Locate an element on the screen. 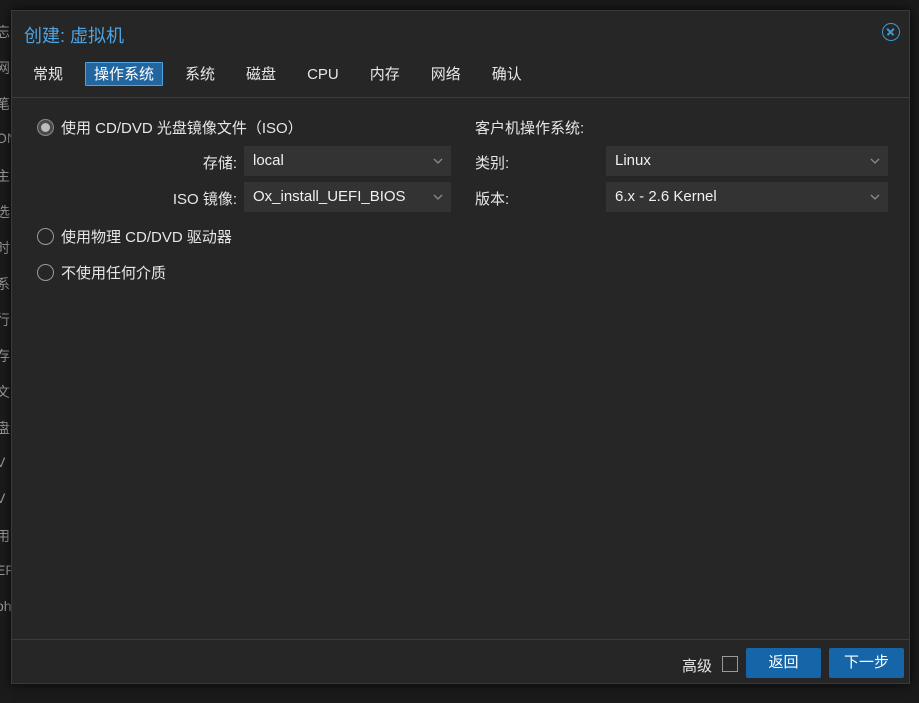  tab-cpu: CPU is located at coordinates (323, 74).